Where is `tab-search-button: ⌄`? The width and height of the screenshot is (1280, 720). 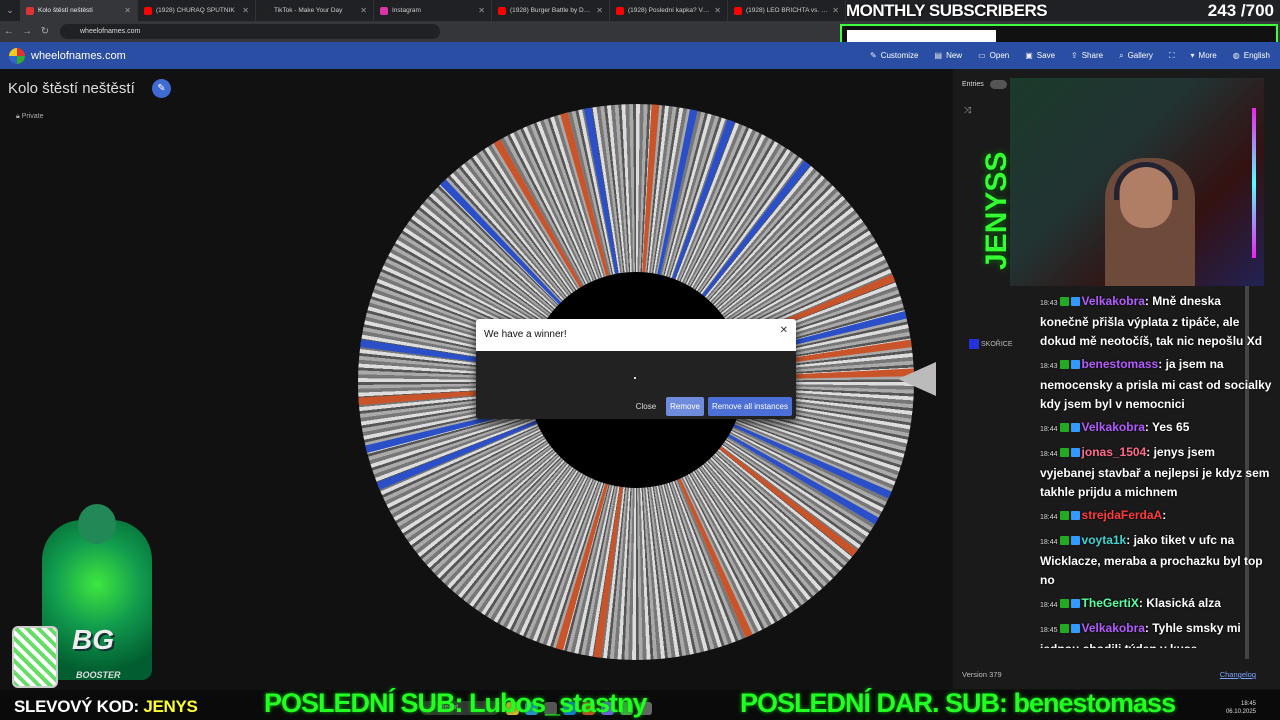
tab-search-button: ⌄ is located at coordinates (10, 10).